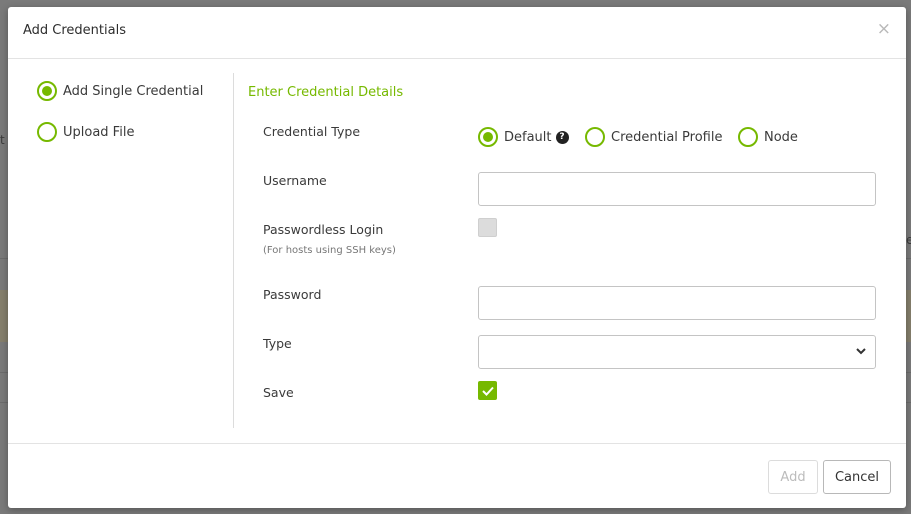 This screenshot has width=911, height=514. I want to click on password-field, so click(677, 303).